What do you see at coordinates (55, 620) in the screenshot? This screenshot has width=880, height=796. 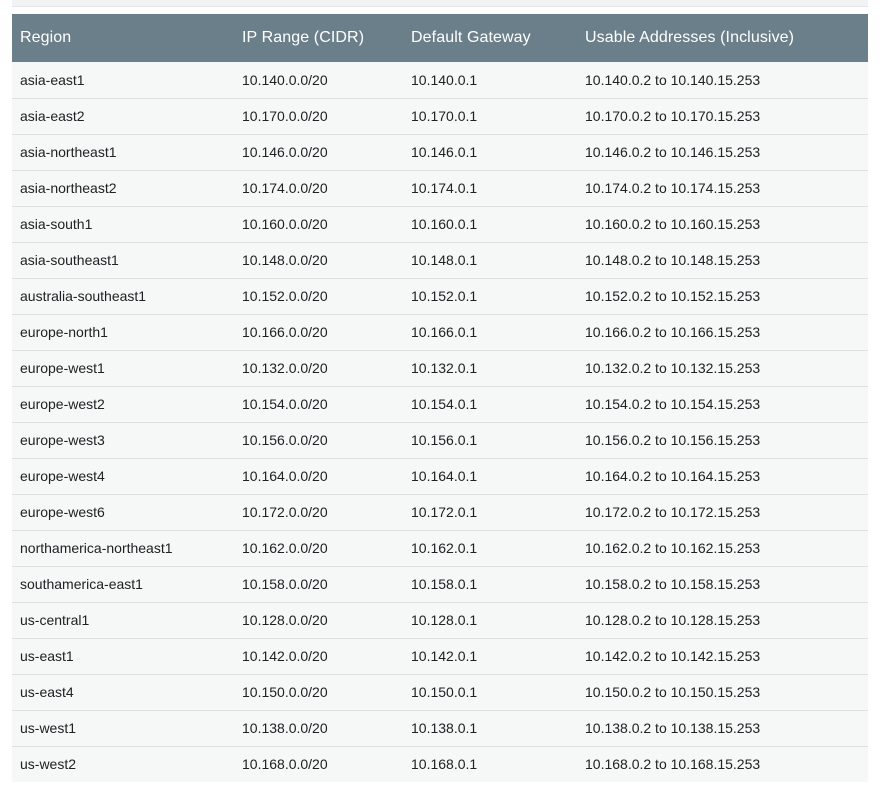 I see `cell-region: us-central1` at bounding box center [55, 620].